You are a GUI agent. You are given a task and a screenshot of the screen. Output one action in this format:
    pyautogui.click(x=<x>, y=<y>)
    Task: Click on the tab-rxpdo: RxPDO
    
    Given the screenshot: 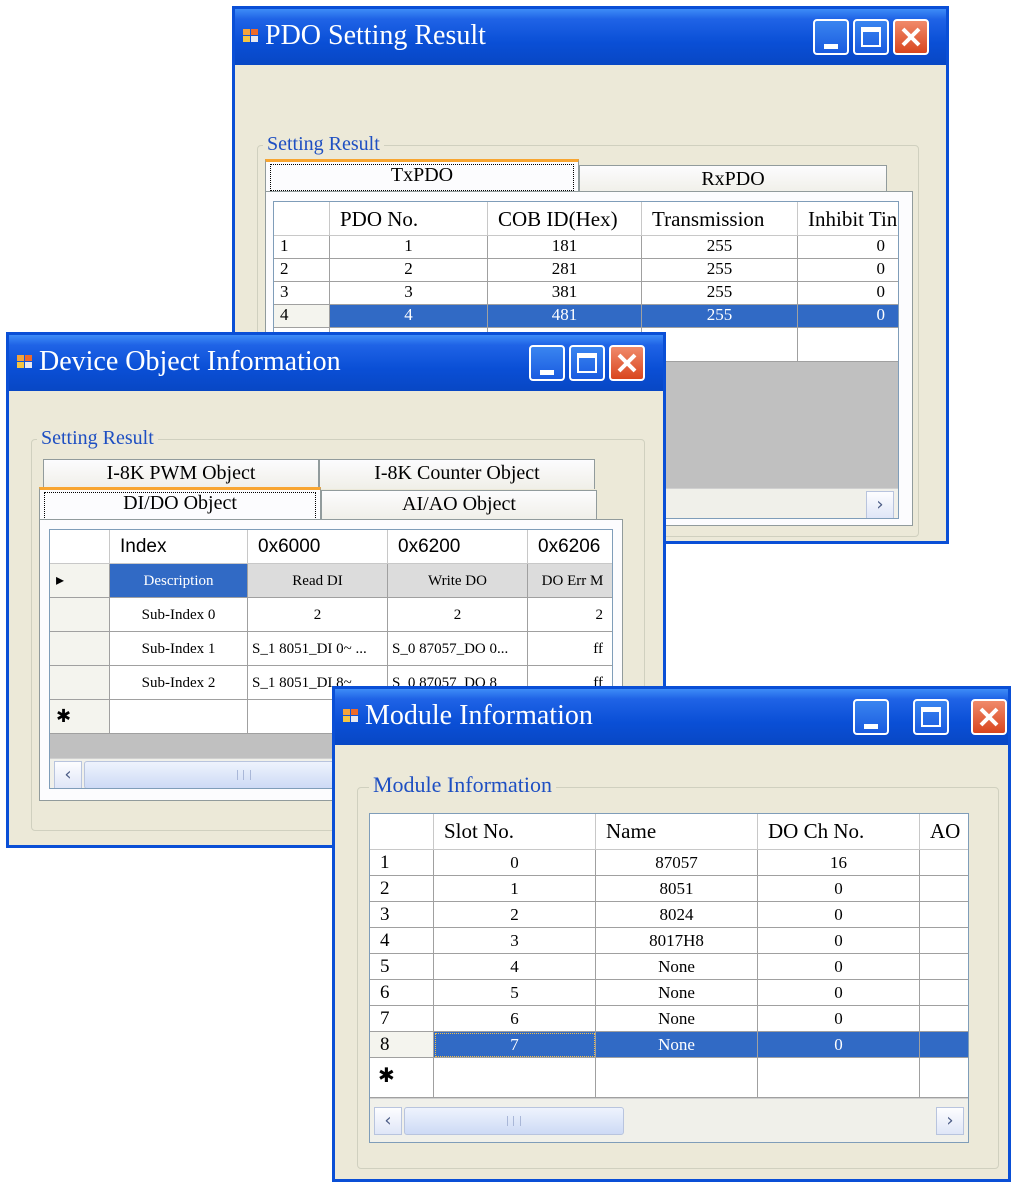 What is the action you would take?
    pyautogui.click(x=733, y=179)
    